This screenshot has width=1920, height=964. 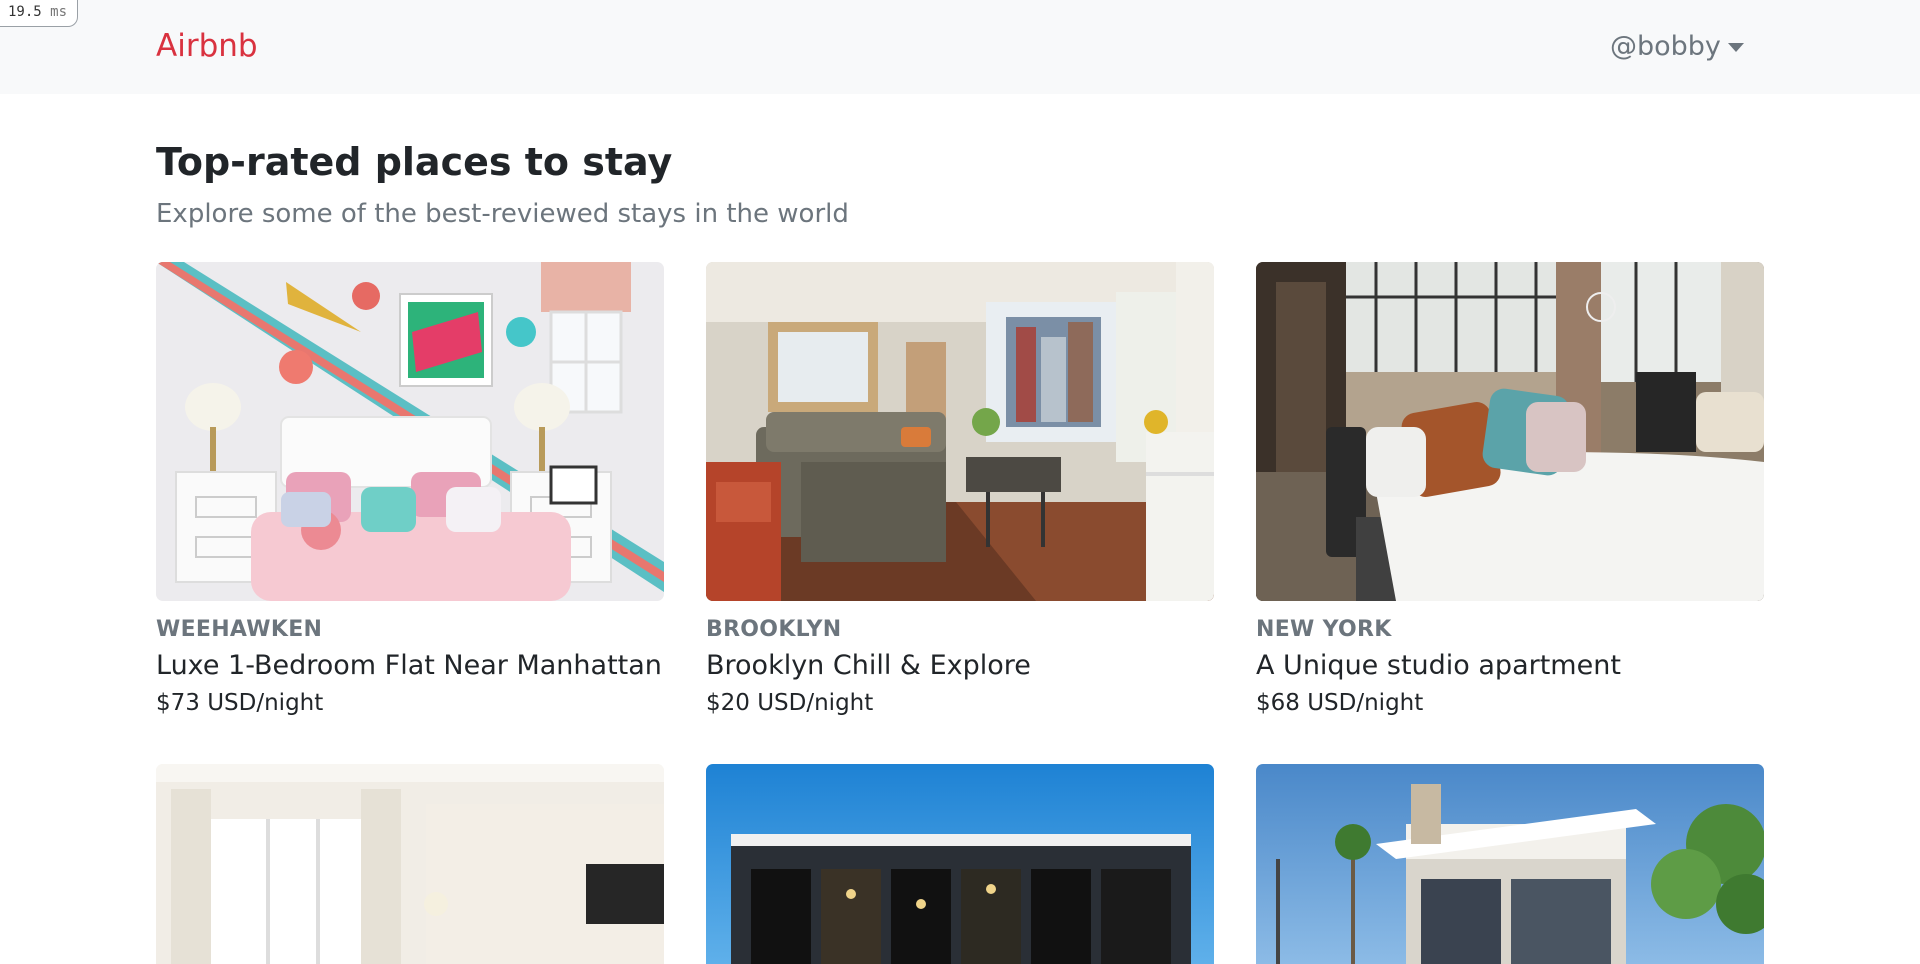 I want to click on caret-down-icon, so click(x=1735, y=47).